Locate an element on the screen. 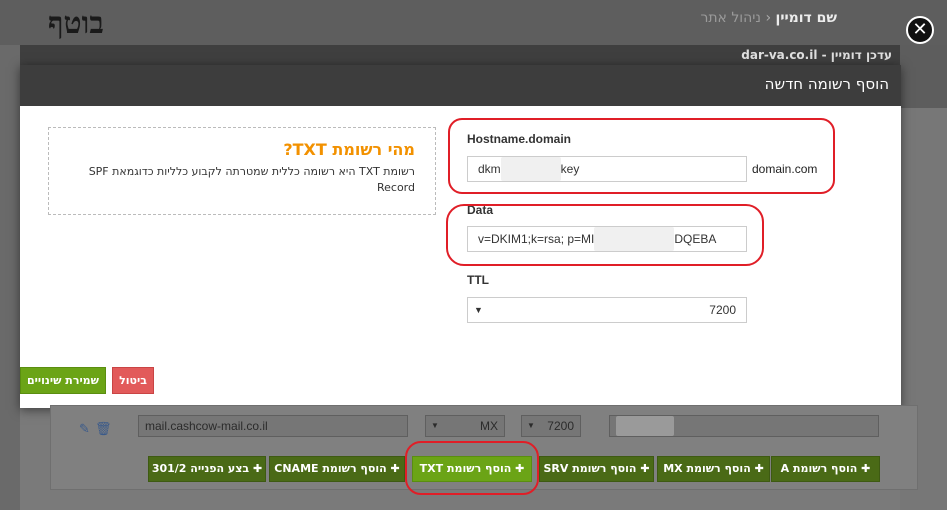 Image resolution: width=947 pixels, height=510 pixels. add-a-record-button: ✚ הוסף רשומת A is located at coordinates (825, 469).